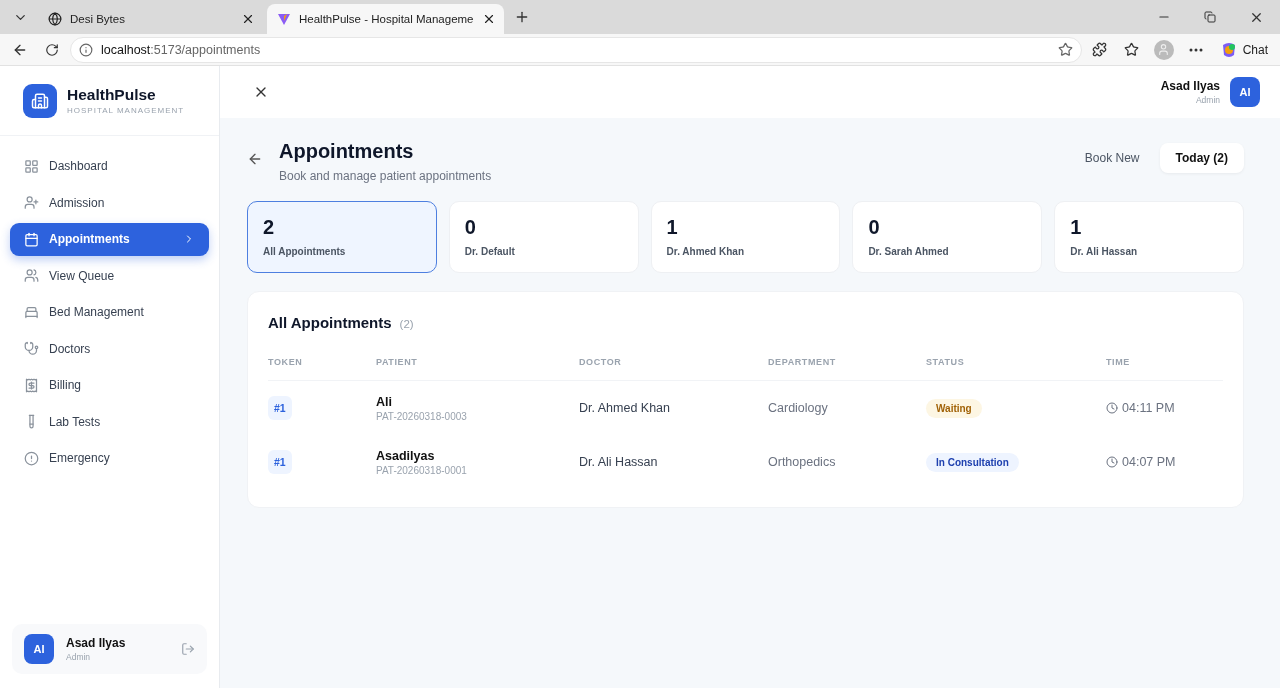 This screenshot has width=1280, height=688. What do you see at coordinates (490, 251) in the screenshot?
I see `stat-label: Dr. Default` at bounding box center [490, 251].